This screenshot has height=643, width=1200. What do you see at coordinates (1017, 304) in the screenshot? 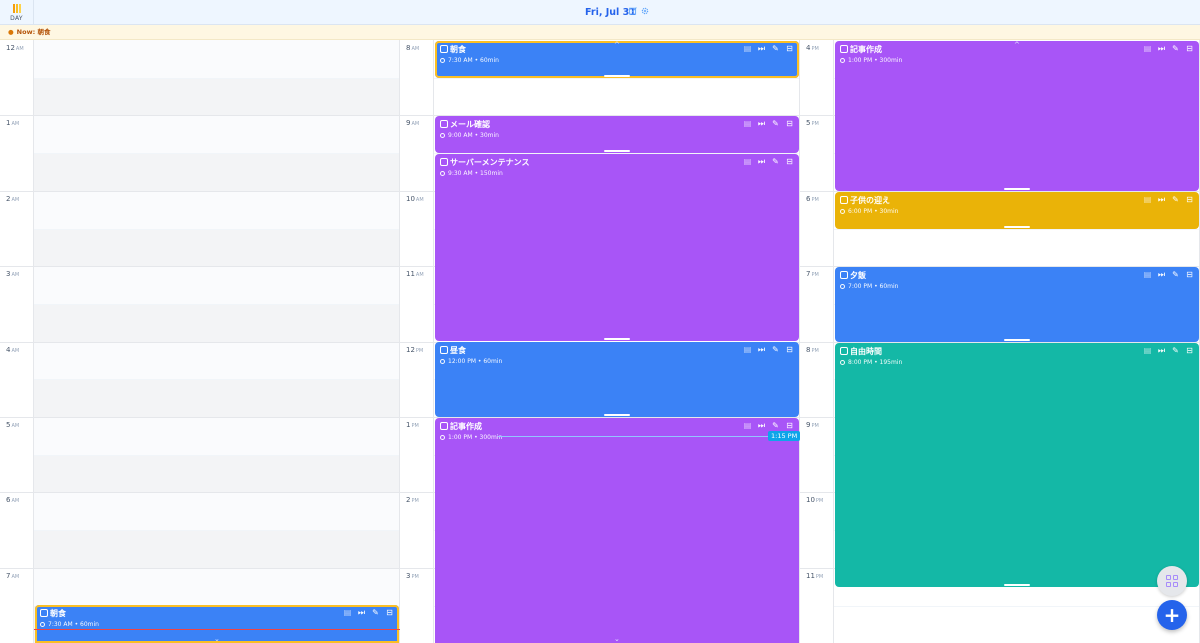
I see `event-card: 夕飯 7:00 PM • 60min ▤ ⏭ ✎ ⊟` at bounding box center [1017, 304].